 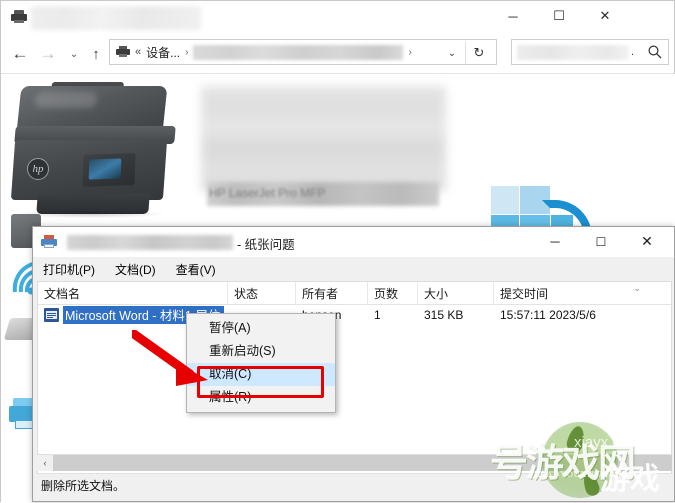 I want to click on context-menu-item-cancel: 取消(C), so click(x=261, y=374).